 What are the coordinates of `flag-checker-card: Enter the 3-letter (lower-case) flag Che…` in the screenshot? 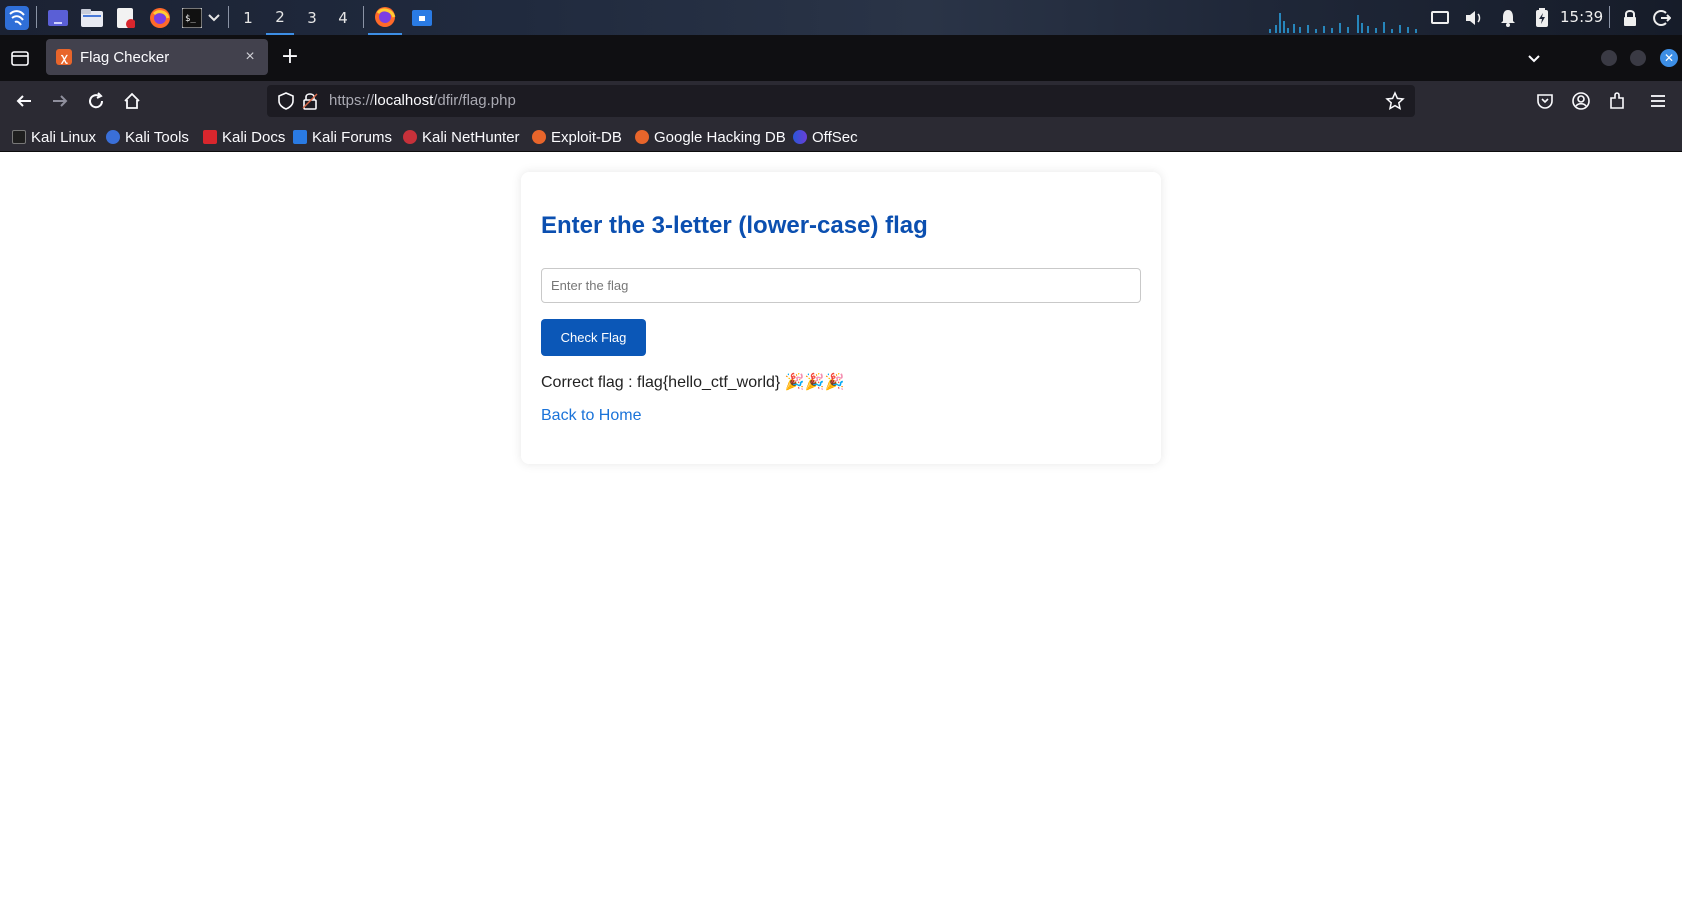 It's located at (841, 318).